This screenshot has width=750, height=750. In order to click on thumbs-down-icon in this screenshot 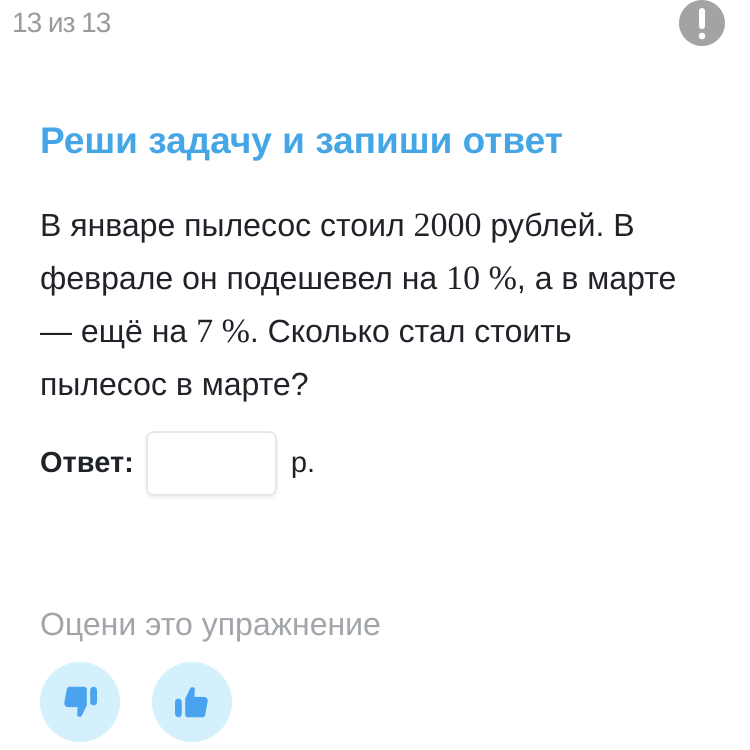, I will do `click(80, 702)`.